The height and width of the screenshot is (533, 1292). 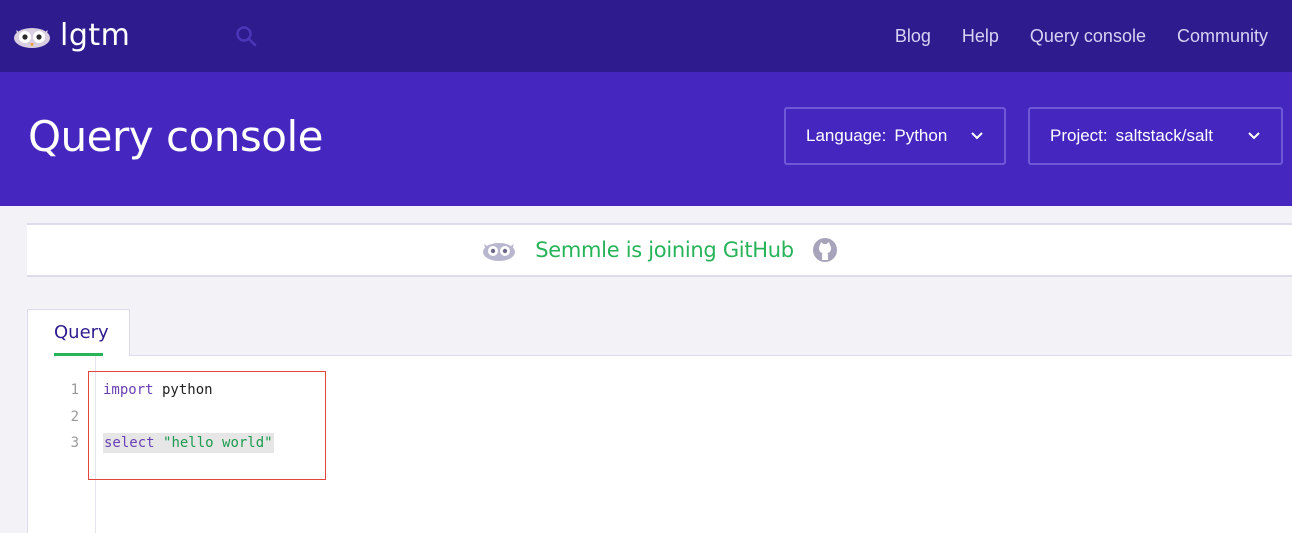 I want to click on announcement-banner: Semmle is joining GitHub, so click(x=659, y=250).